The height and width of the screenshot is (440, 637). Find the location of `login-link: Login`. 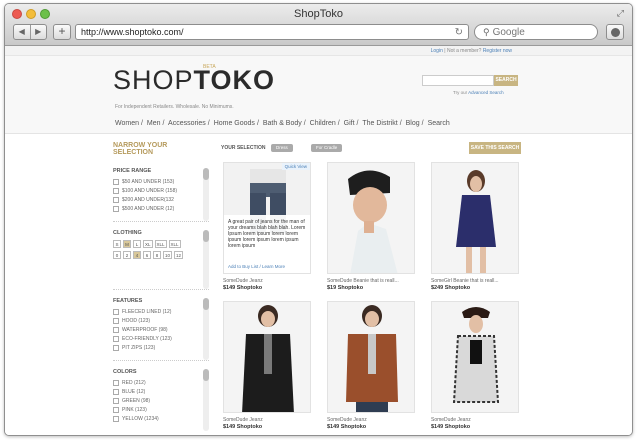

login-link: Login is located at coordinates (437, 51).